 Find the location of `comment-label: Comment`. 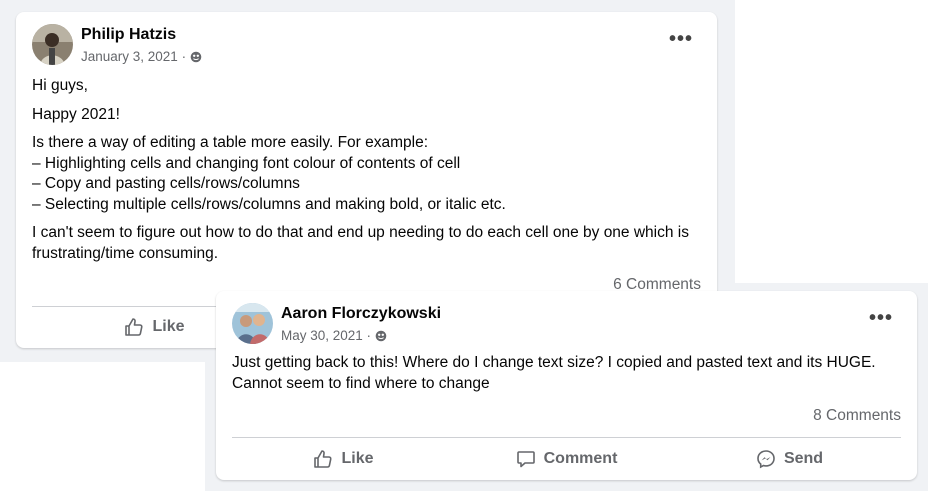

comment-label: Comment is located at coordinates (580, 458).